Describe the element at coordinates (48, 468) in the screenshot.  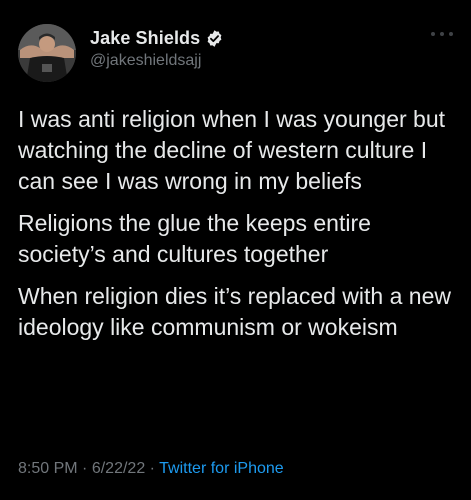
I see `tweet-time: 8:50 PM` at that location.